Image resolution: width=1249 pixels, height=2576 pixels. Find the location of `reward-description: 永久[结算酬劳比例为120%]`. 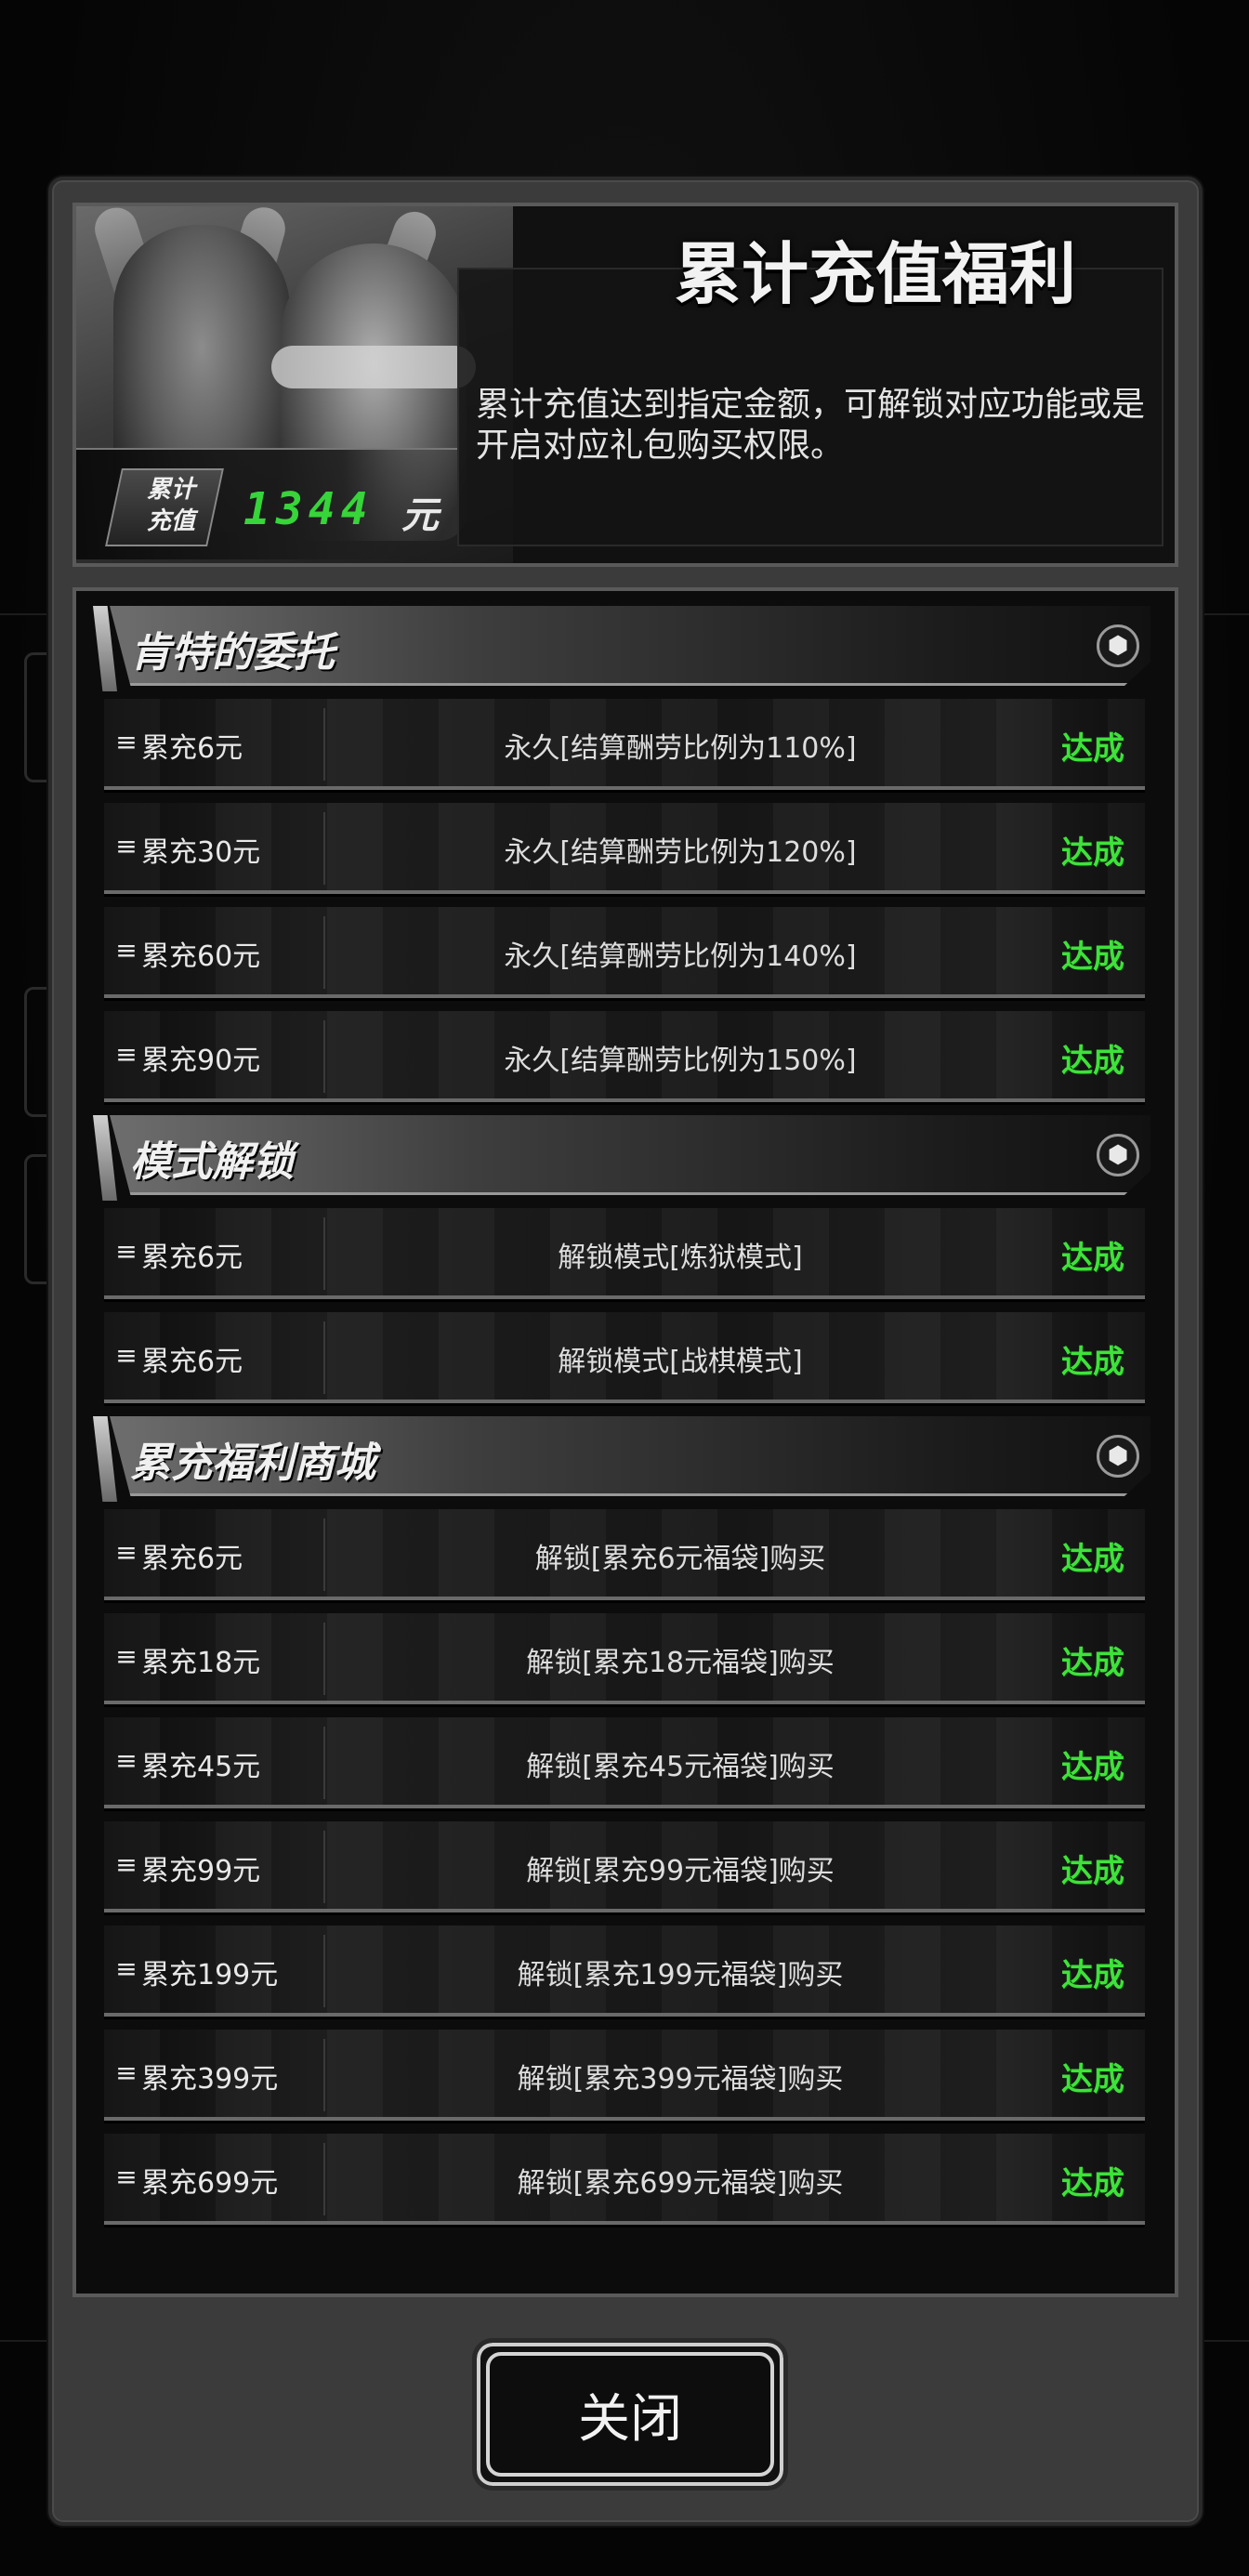

reward-description: 永久[结算酬劳比例为120%] is located at coordinates (680, 852).